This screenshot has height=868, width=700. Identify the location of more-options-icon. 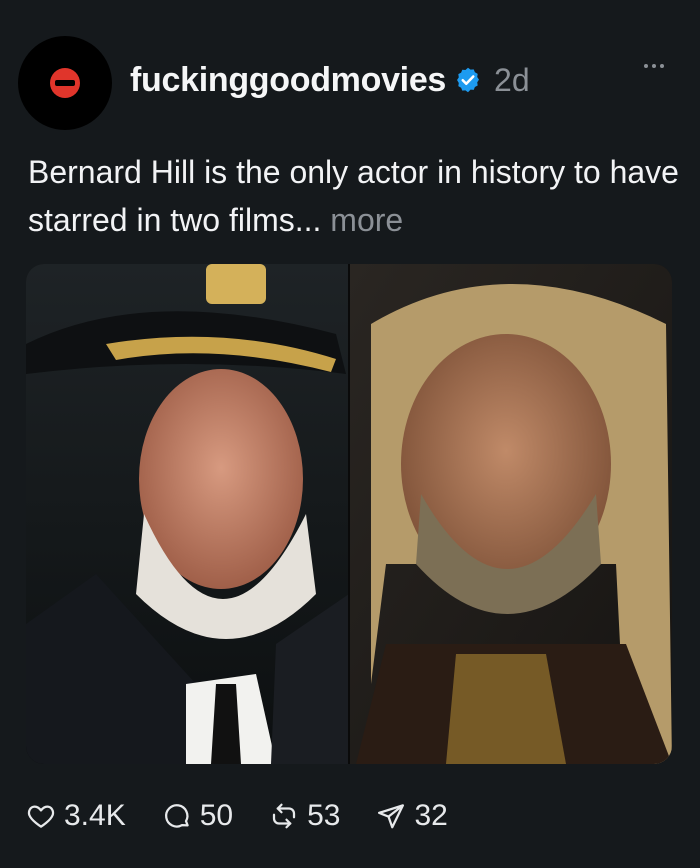
(654, 66).